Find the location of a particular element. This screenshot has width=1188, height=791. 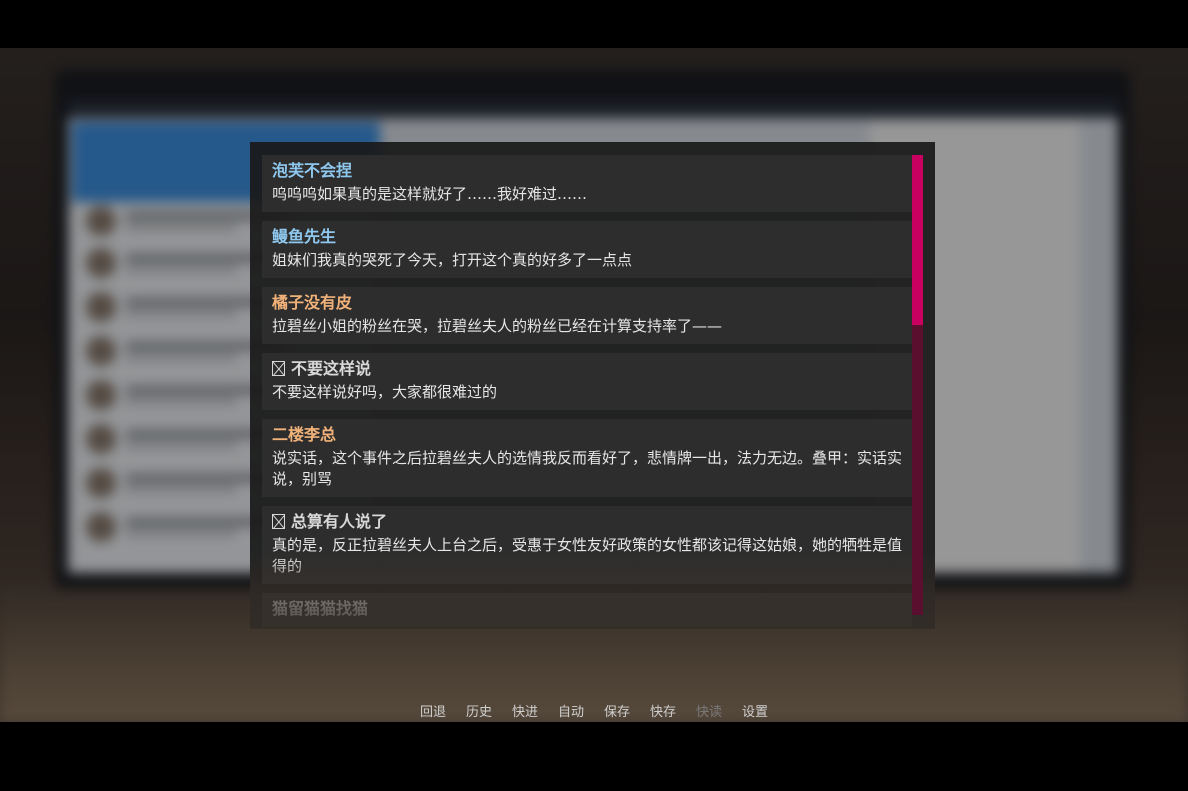

auto-button: 自动 is located at coordinates (571, 713).